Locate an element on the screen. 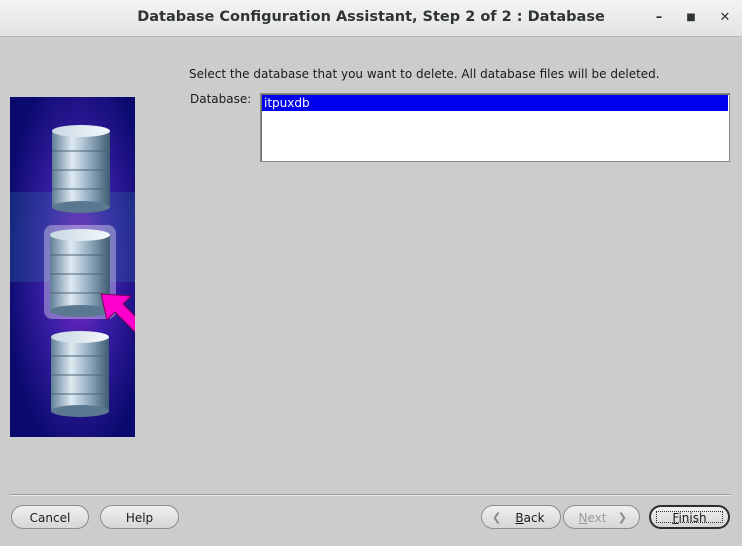  database-list: itpuxdb is located at coordinates (495, 127).